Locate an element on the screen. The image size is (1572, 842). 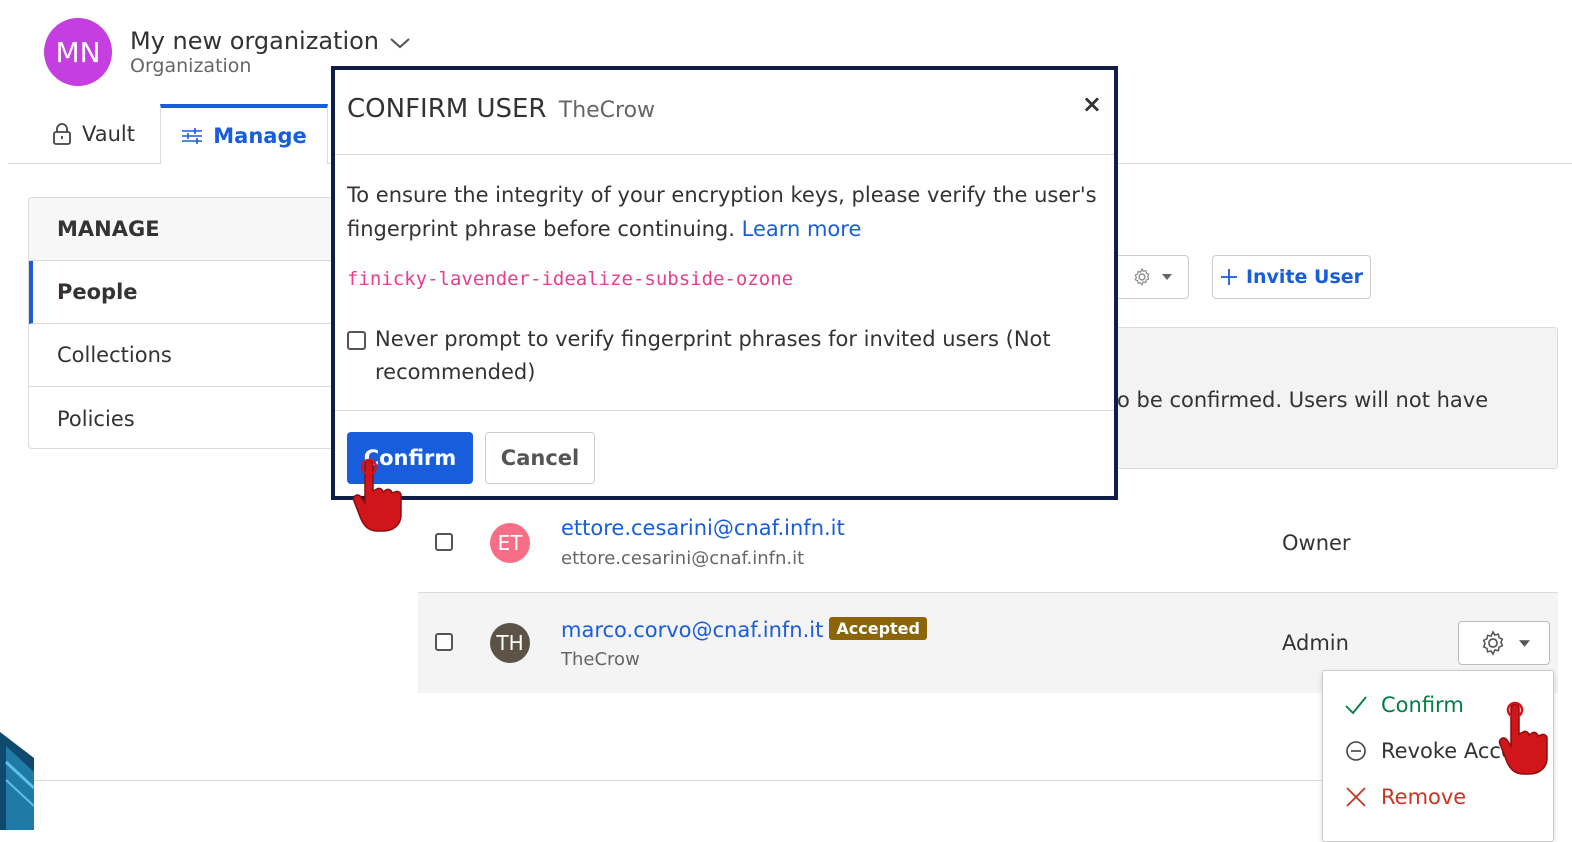
user-role: Admin is located at coordinates (1315, 643).